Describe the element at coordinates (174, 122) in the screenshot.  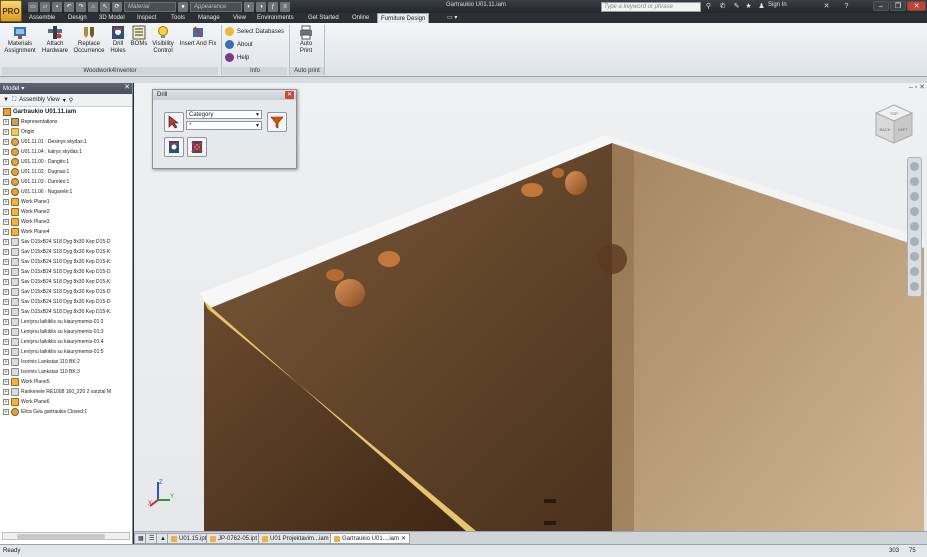
I see `select-button` at that location.